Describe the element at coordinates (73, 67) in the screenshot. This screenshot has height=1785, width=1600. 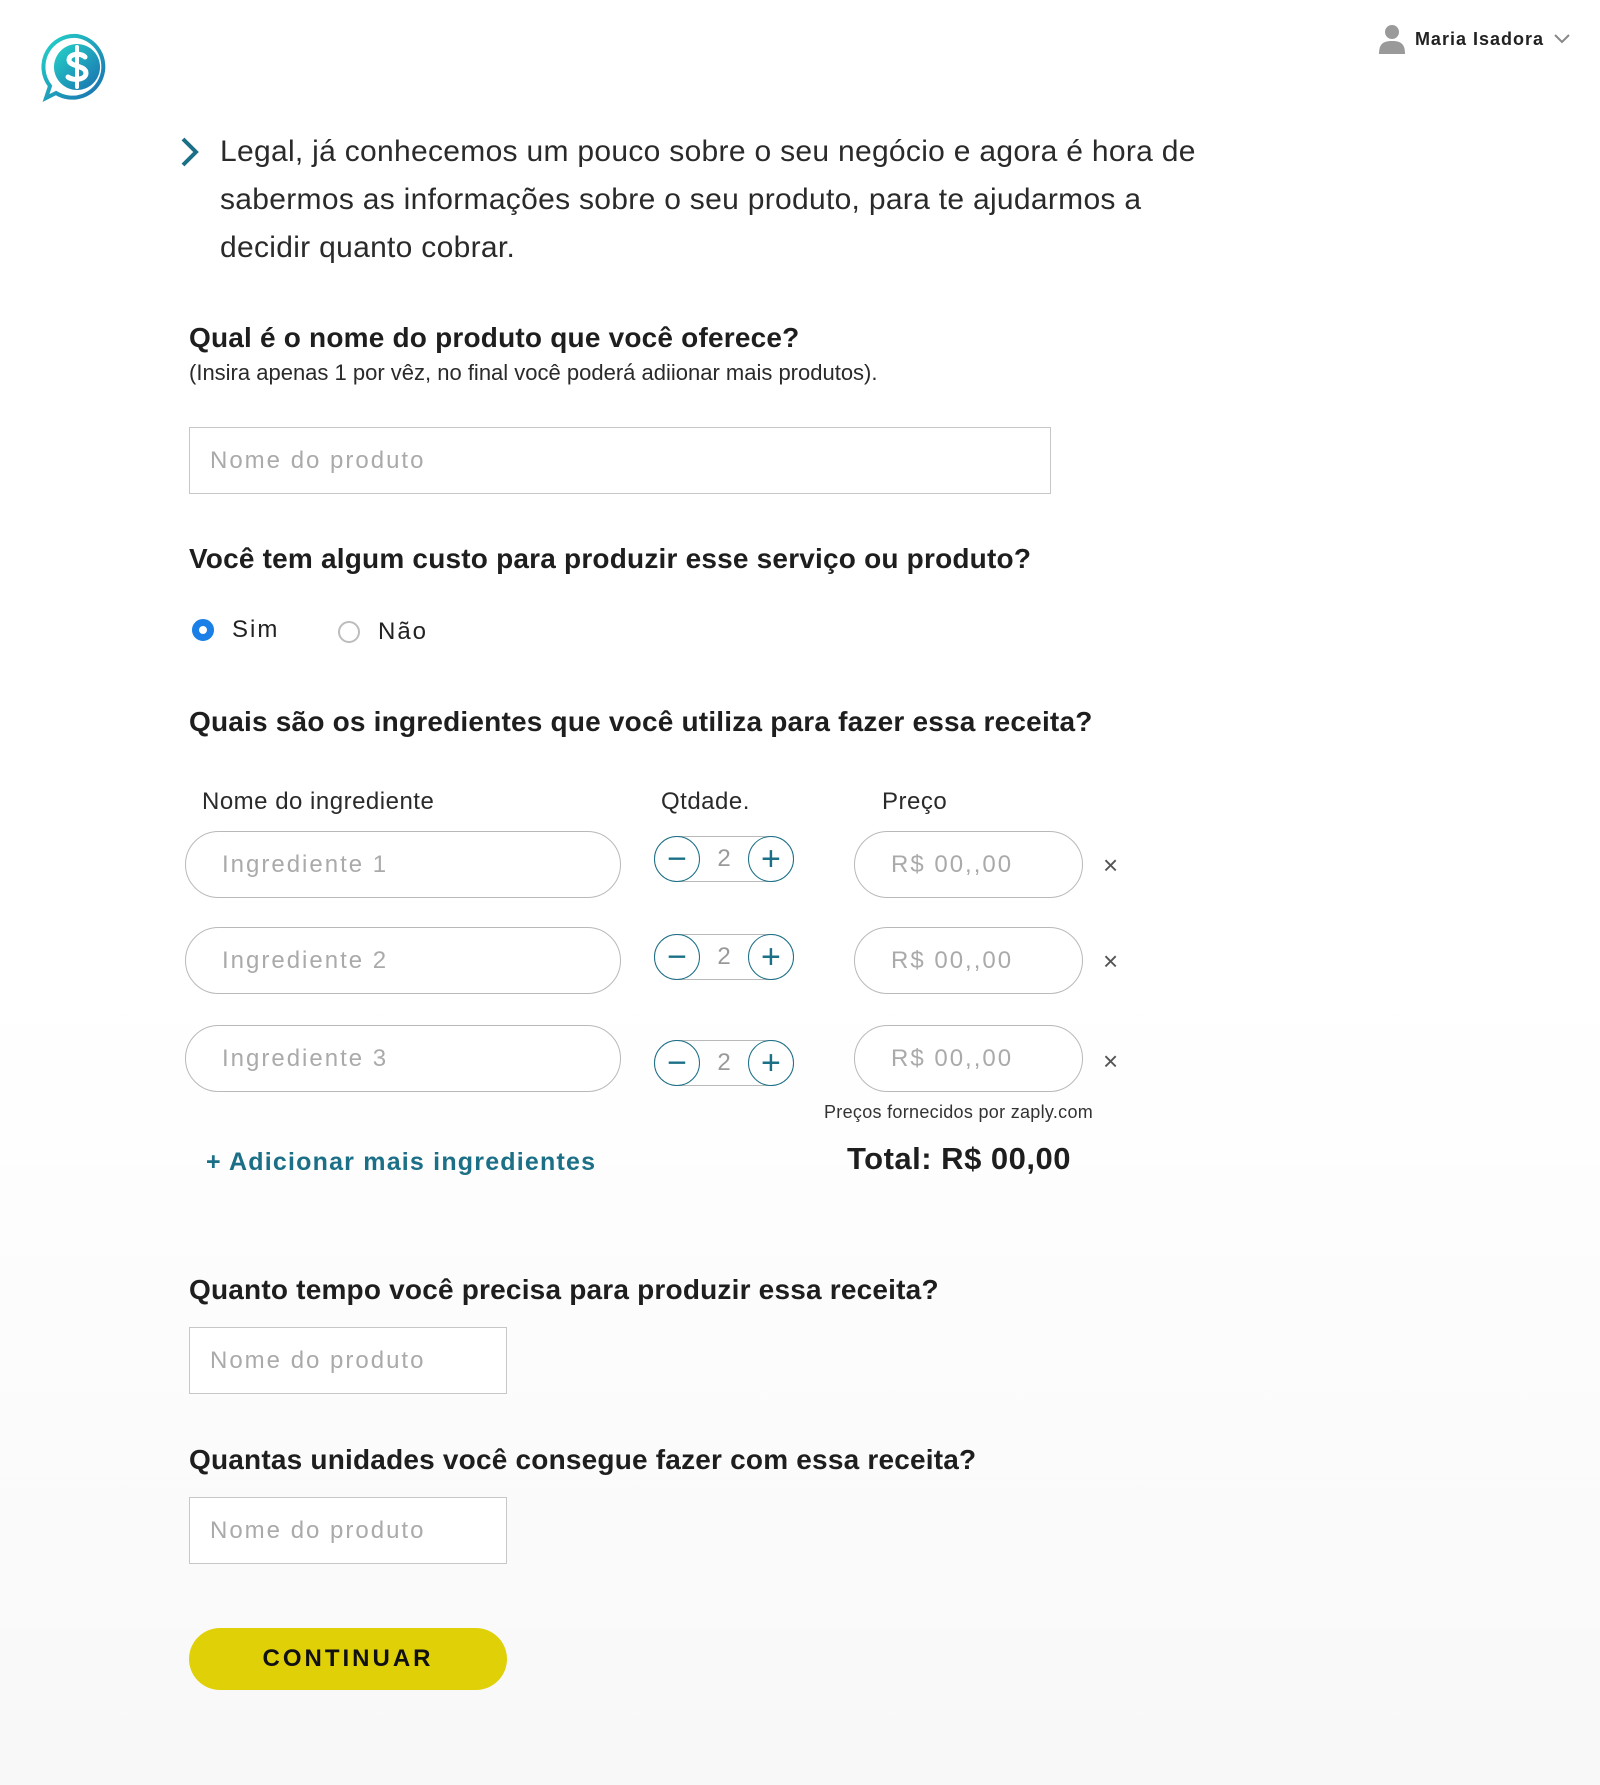
I see `dollar-chat-bubble-logo-icon` at that location.